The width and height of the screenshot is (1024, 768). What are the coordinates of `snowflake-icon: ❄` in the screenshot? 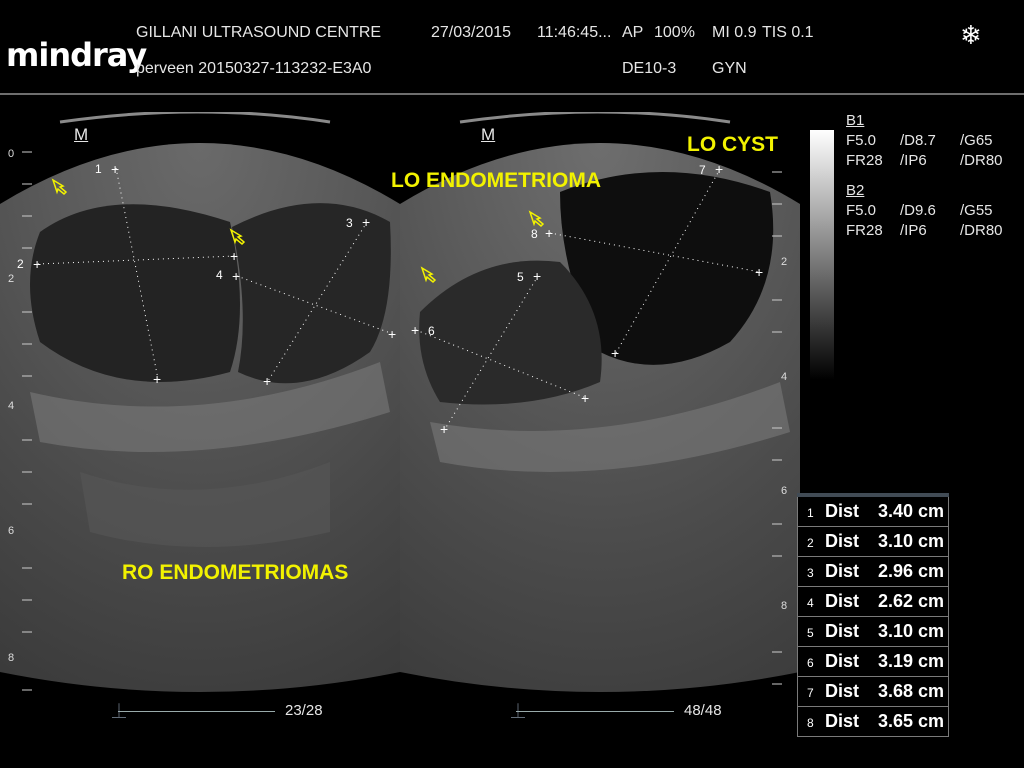 It's located at (971, 35).